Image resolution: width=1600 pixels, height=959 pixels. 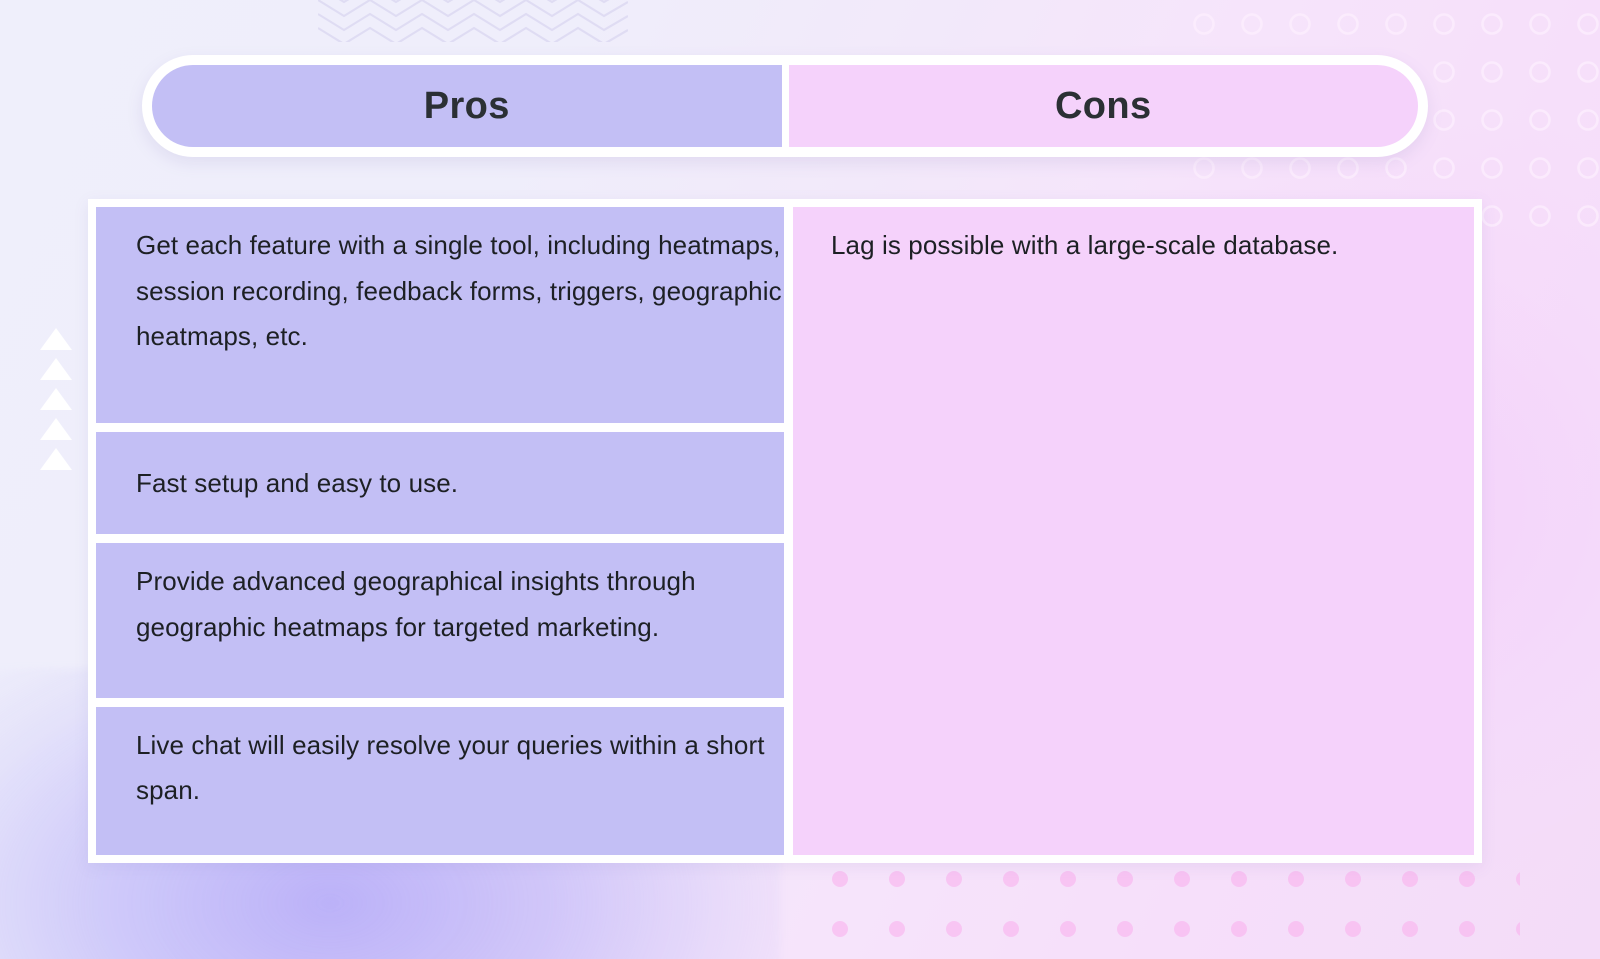 What do you see at coordinates (1170, 906) in the screenshot?
I see `dot-grid-decoration` at bounding box center [1170, 906].